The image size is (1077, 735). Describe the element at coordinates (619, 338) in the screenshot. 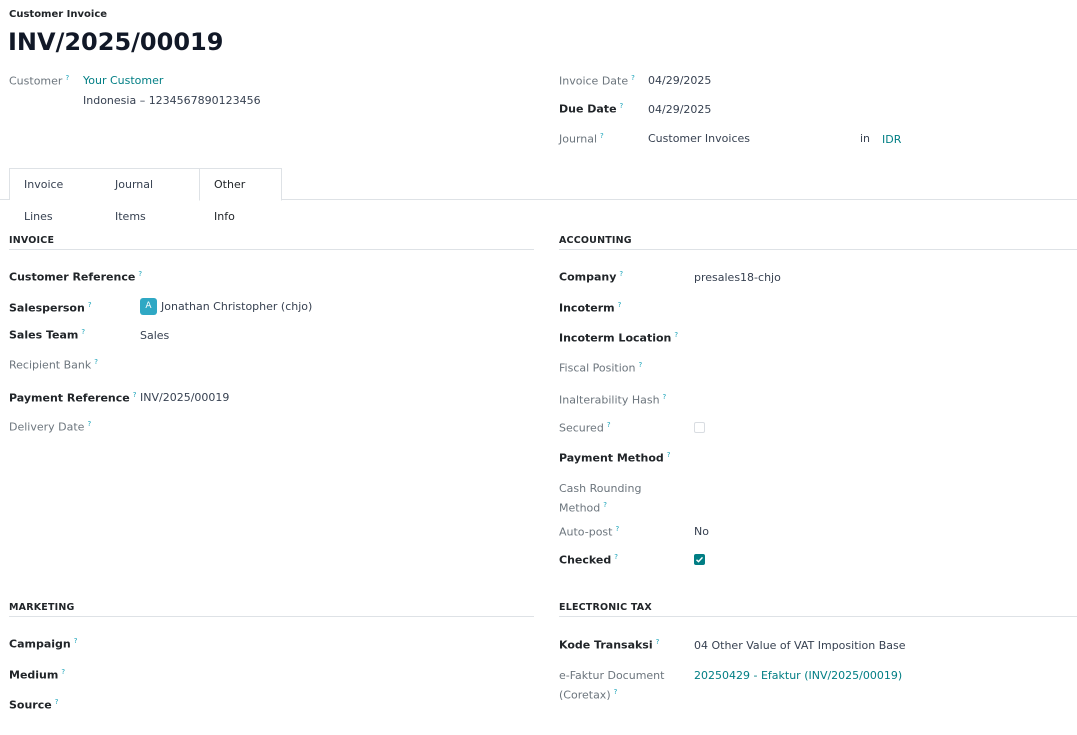

I see `incoterm-location-label: Incoterm Location?` at that location.